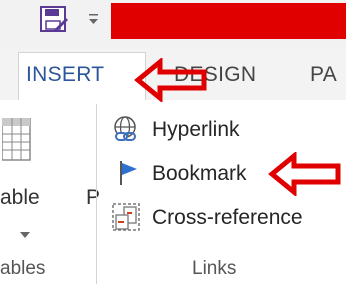  I want to click on hyperlink-label: Hyperlink, so click(196, 129).